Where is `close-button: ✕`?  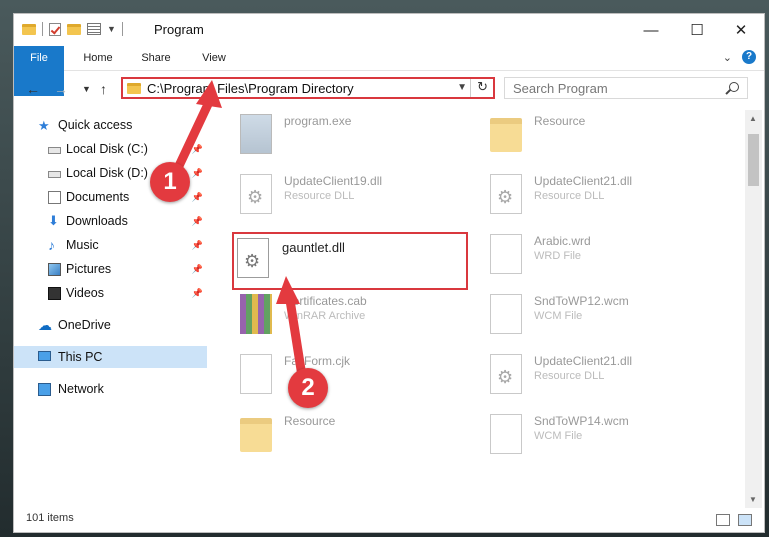 close-button: ✕ is located at coordinates (741, 30).